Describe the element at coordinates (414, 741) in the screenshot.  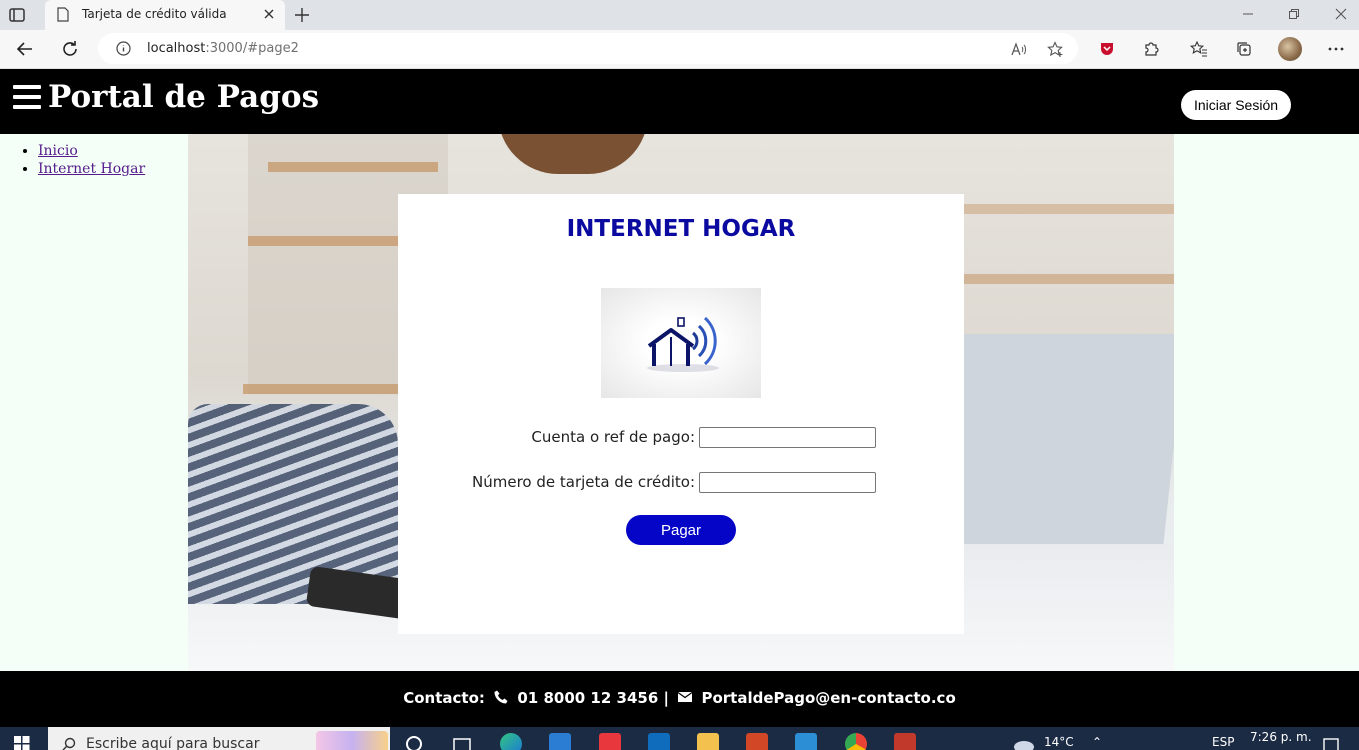
I see `cortana-icon` at that location.